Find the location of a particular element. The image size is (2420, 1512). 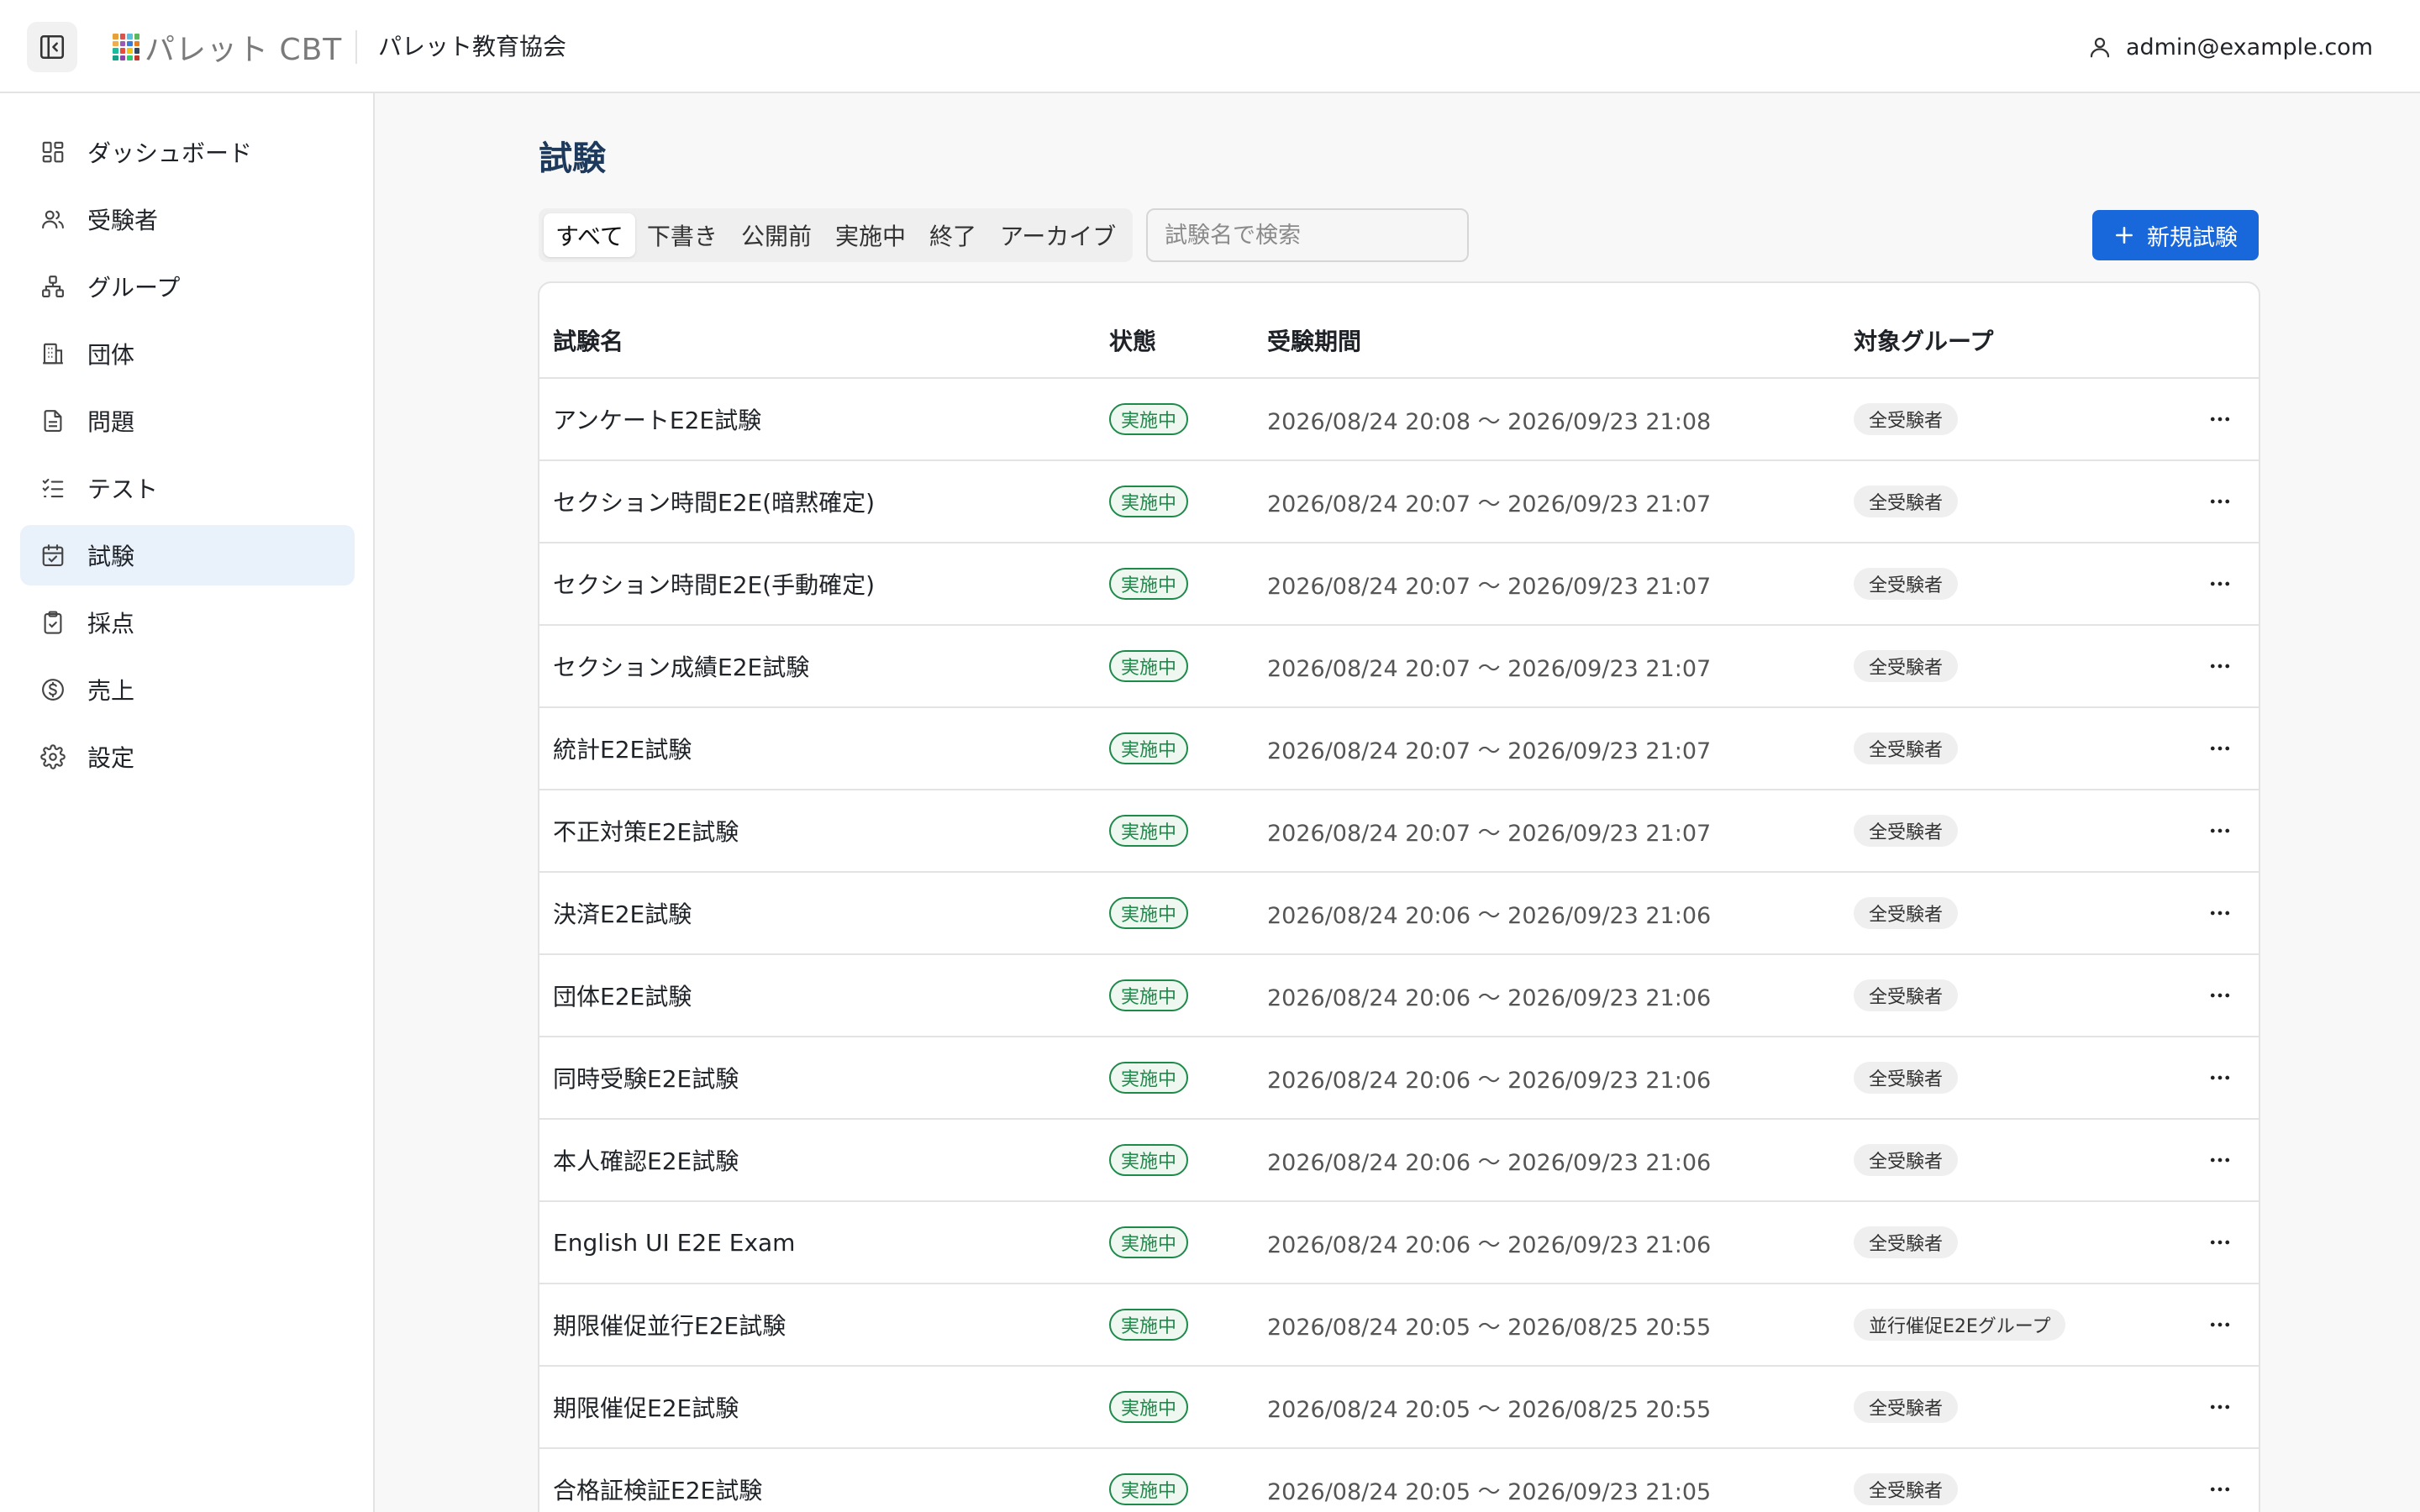

user-menu: admin@example.com is located at coordinates (2230, 47).